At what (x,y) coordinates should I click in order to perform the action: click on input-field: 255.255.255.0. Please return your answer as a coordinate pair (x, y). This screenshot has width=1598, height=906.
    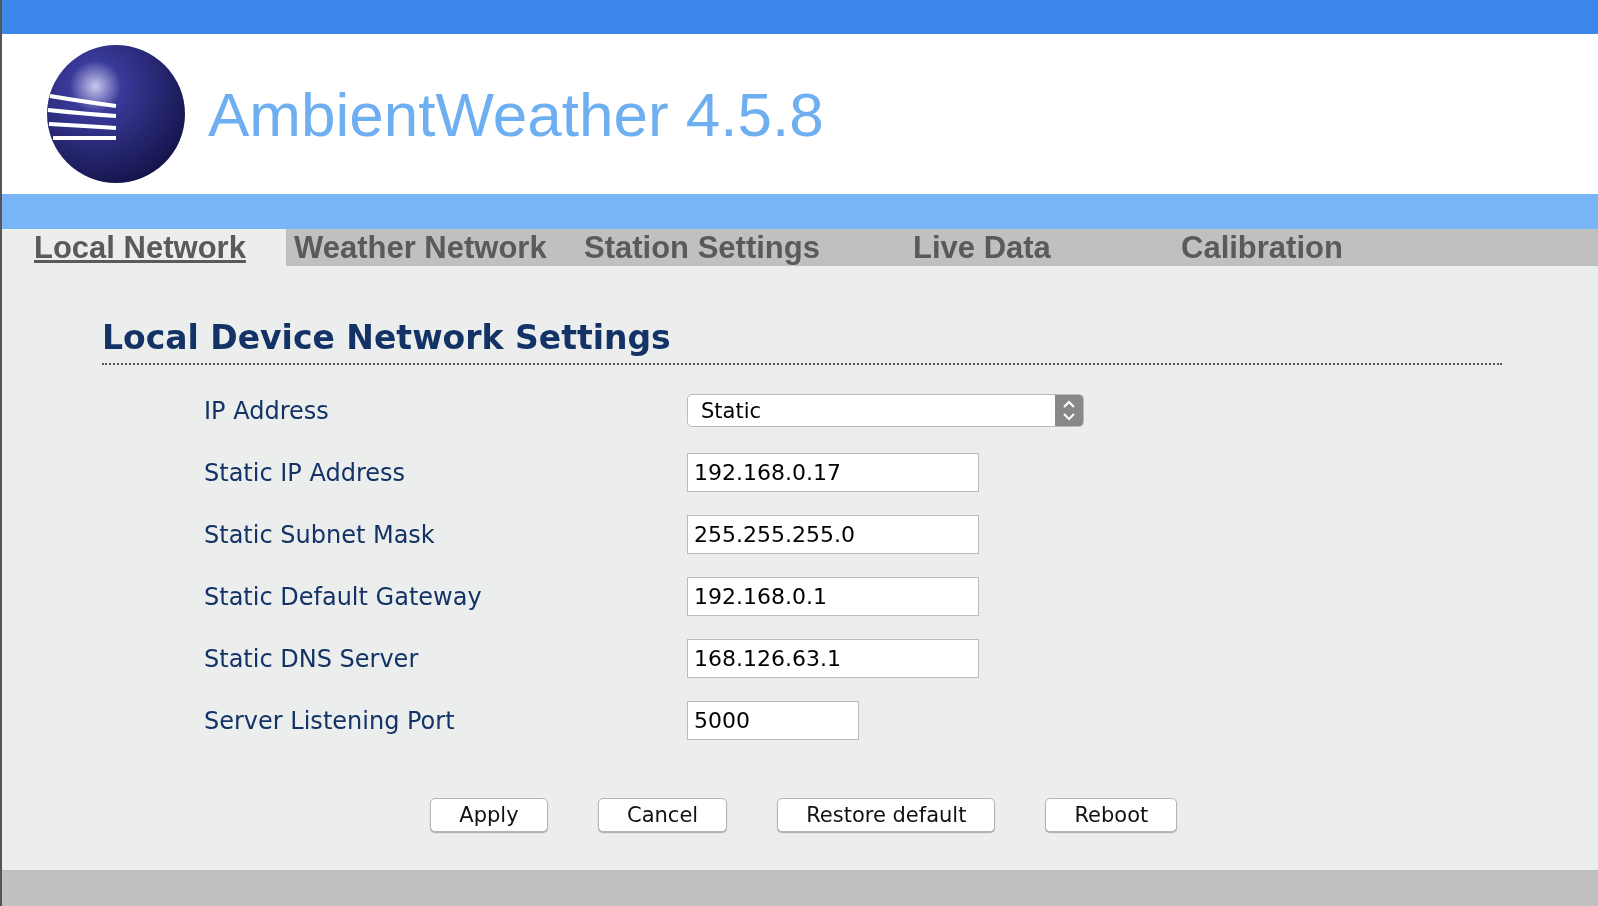
    Looking at the image, I should click on (833, 534).